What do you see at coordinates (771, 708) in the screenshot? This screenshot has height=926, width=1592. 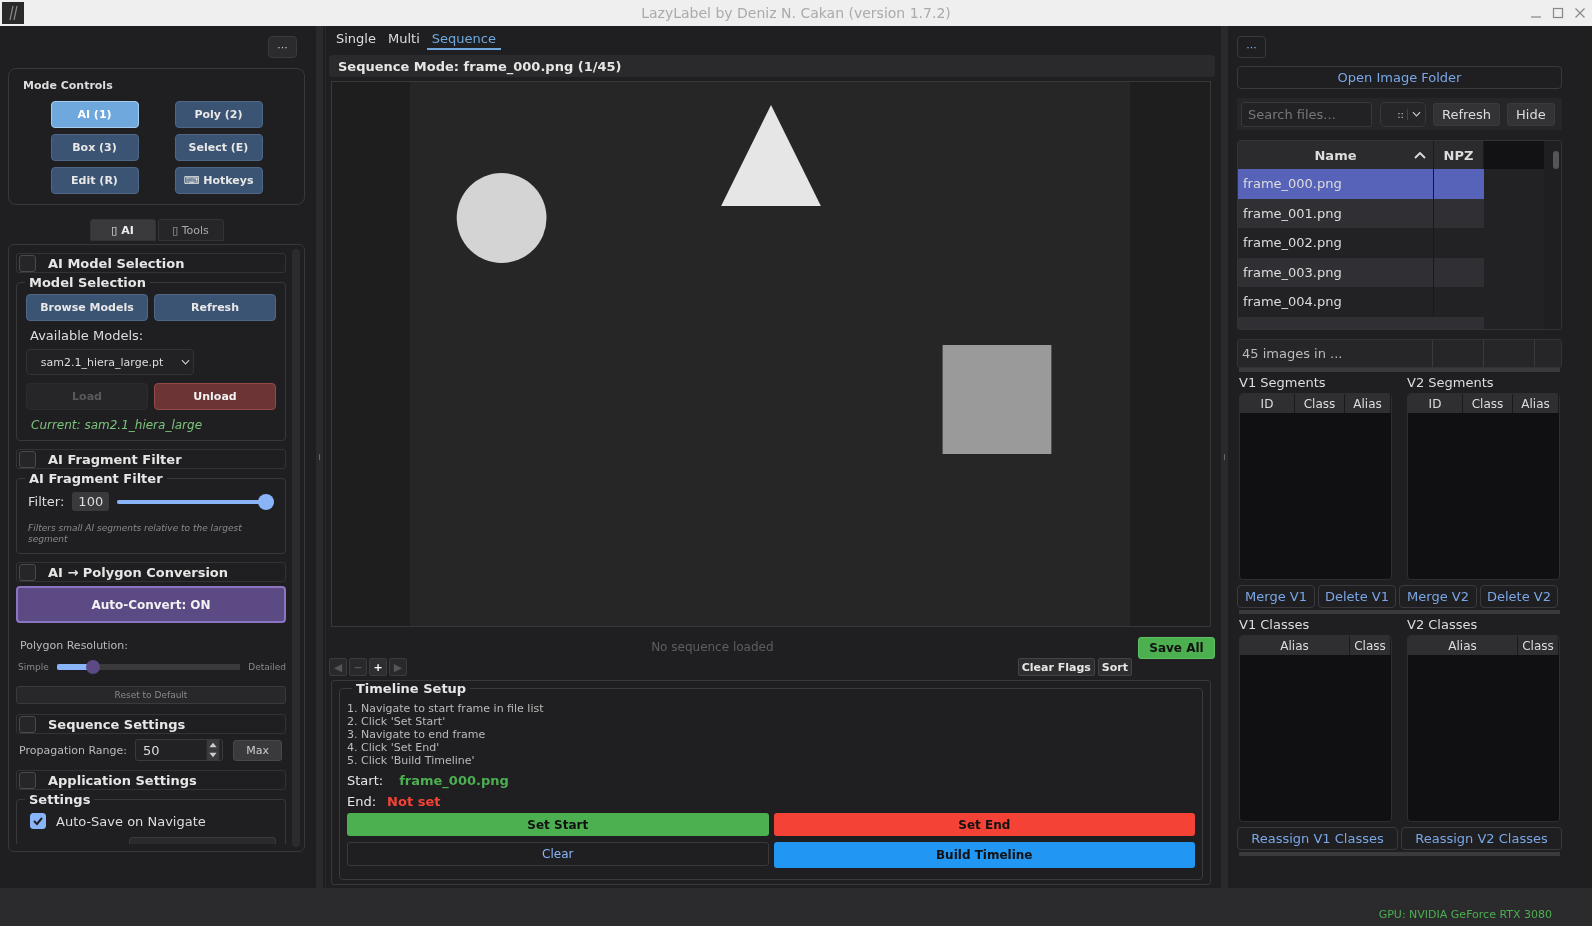 I see `instruction-step: 1. Navigate to start frame in file list` at bounding box center [771, 708].